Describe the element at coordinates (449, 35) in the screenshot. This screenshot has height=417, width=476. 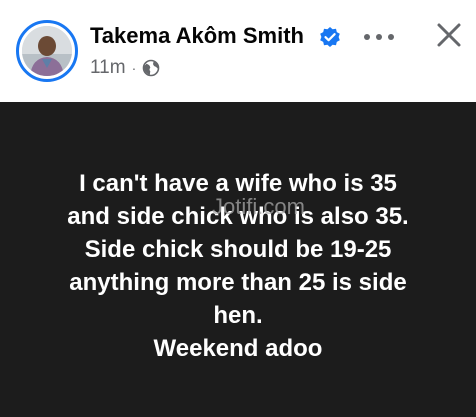
I see `close-icon` at that location.